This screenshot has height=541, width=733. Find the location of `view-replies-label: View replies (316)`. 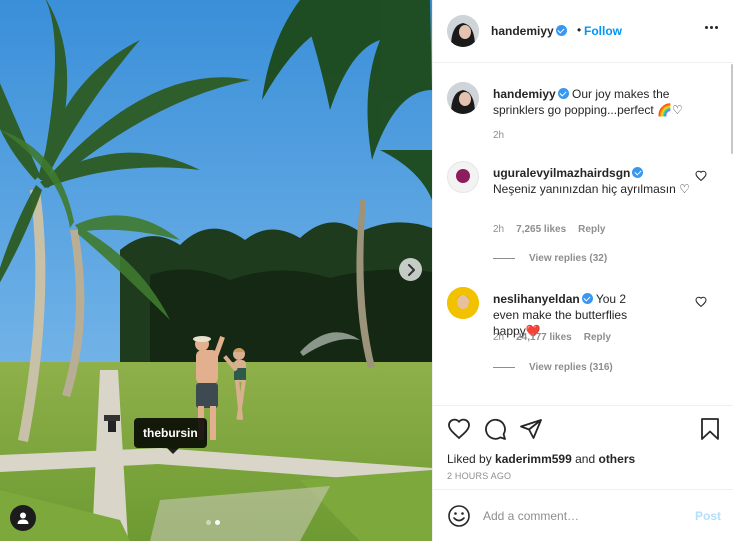

view-replies-label: View replies (316) is located at coordinates (571, 367).